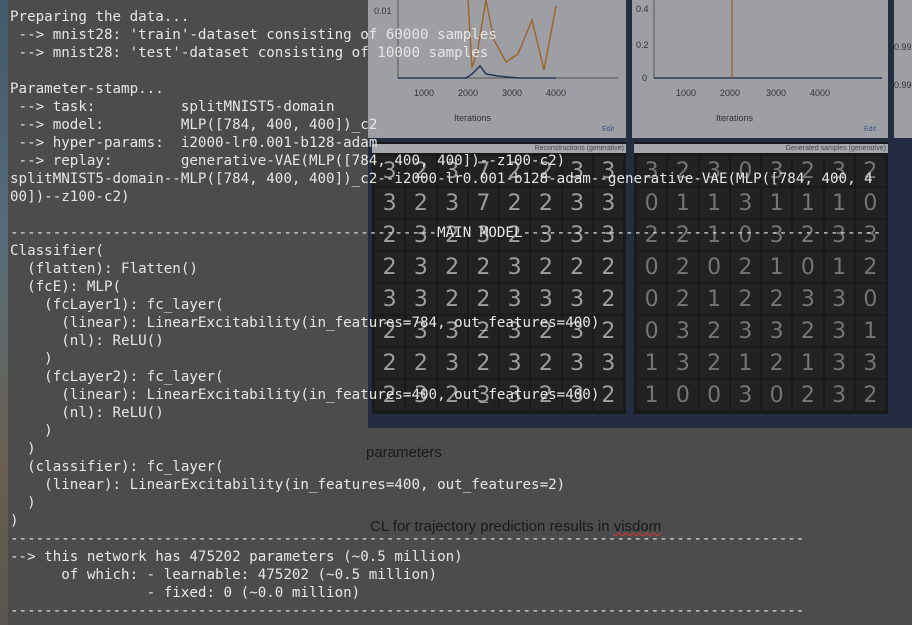  I want to click on terminal-line: (fcLayer2): fc_layer(, so click(117, 377).